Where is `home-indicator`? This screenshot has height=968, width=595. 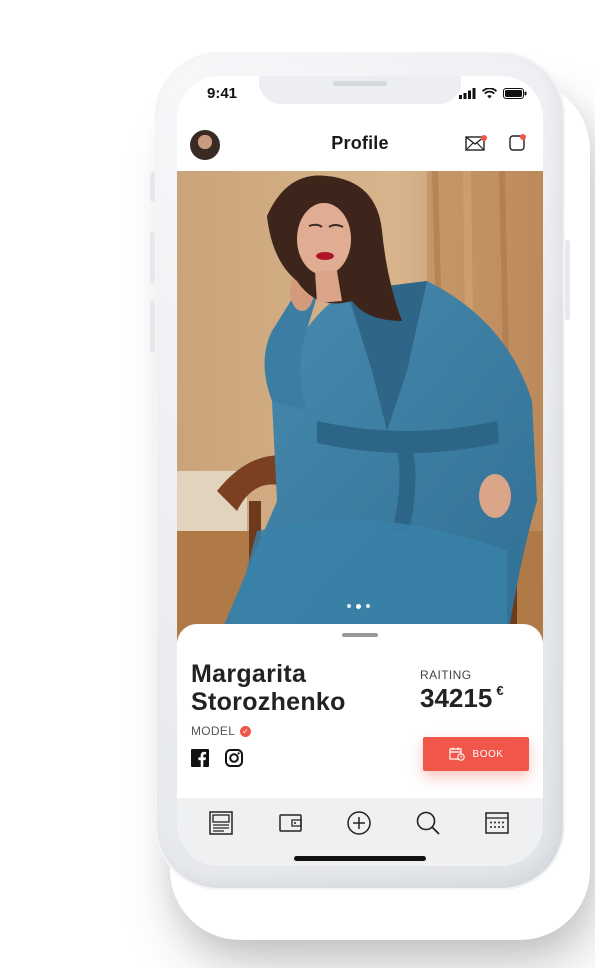 home-indicator is located at coordinates (360, 858).